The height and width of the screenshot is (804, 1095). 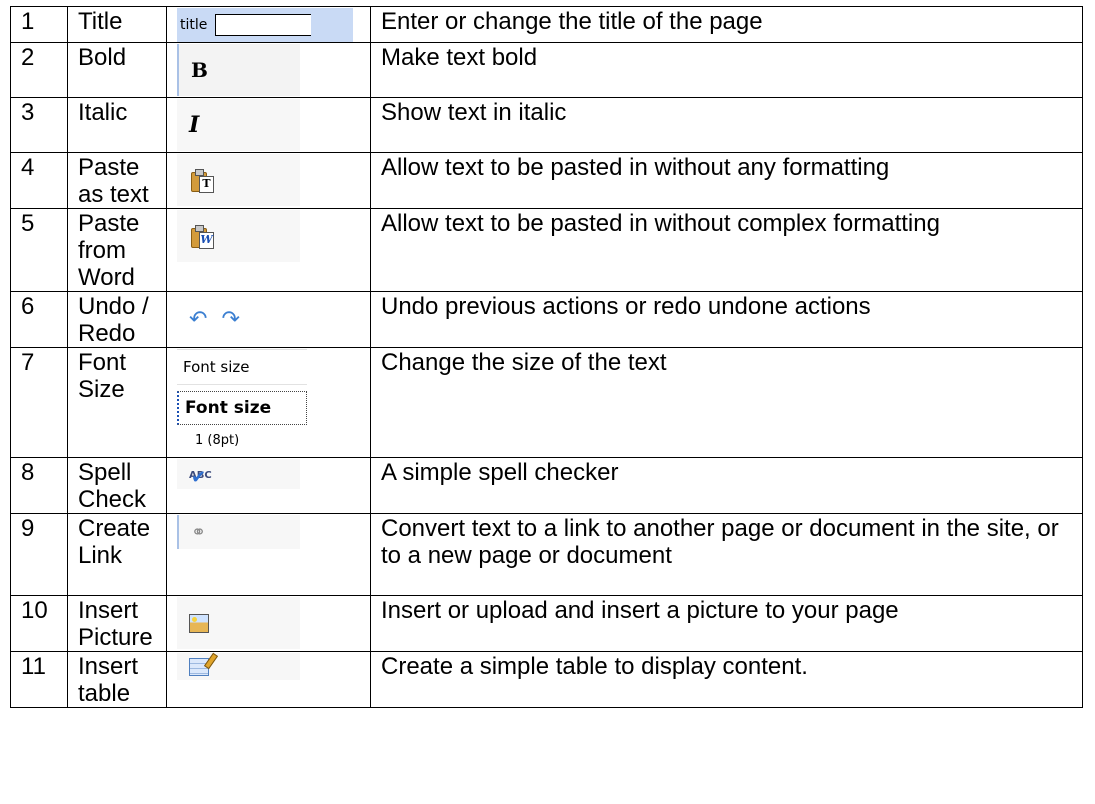 I want to click on row-number: 5, so click(x=39, y=250).